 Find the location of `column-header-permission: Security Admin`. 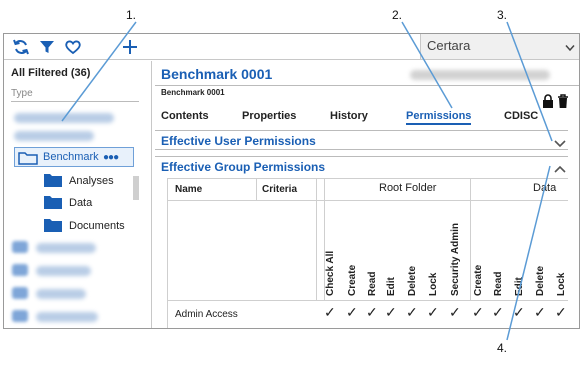

column-header-permission: Security Admin is located at coordinates (455, 259).